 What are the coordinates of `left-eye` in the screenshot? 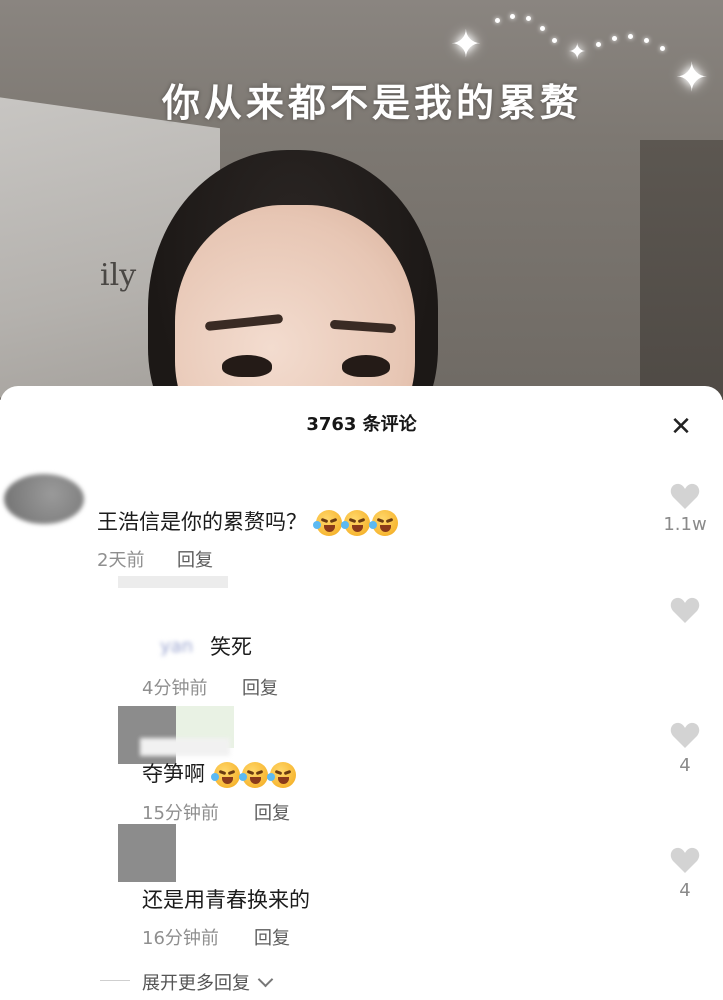 It's located at (247, 366).